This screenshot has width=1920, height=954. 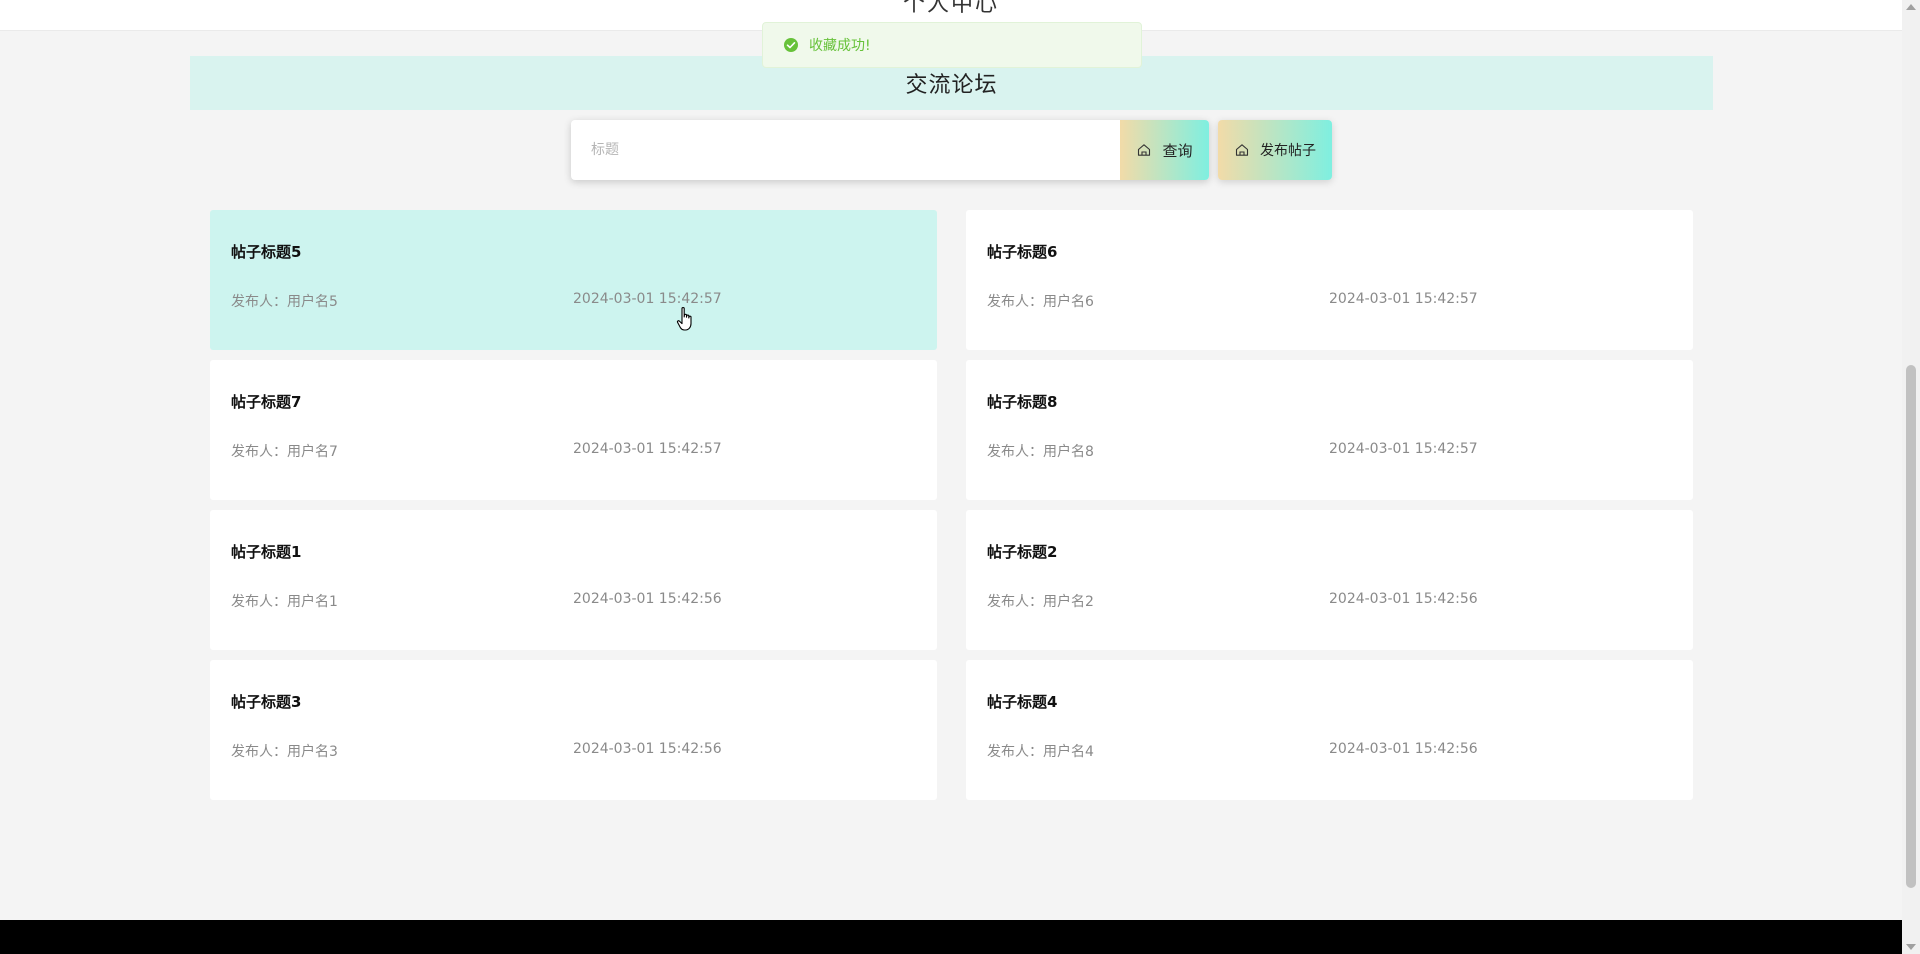 I want to click on post-title: 帖子标题4, so click(x=1022, y=702).